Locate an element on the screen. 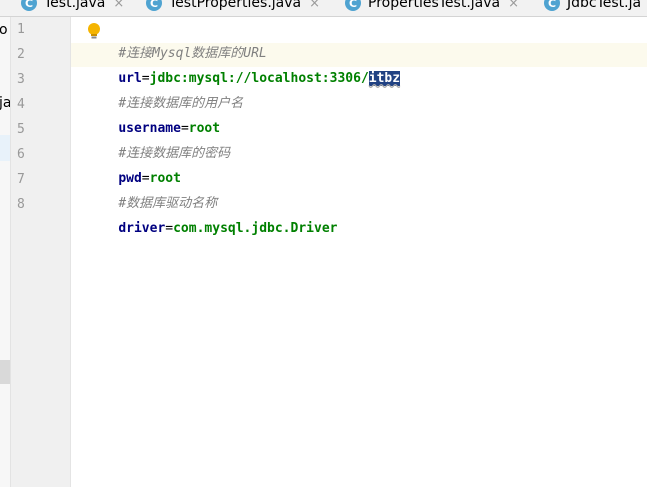 The height and width of the screenshot is (487, 647). code-line-2: url=jdbc:mysql://localhost:3306/itbz is located at coordinates (244, 64).